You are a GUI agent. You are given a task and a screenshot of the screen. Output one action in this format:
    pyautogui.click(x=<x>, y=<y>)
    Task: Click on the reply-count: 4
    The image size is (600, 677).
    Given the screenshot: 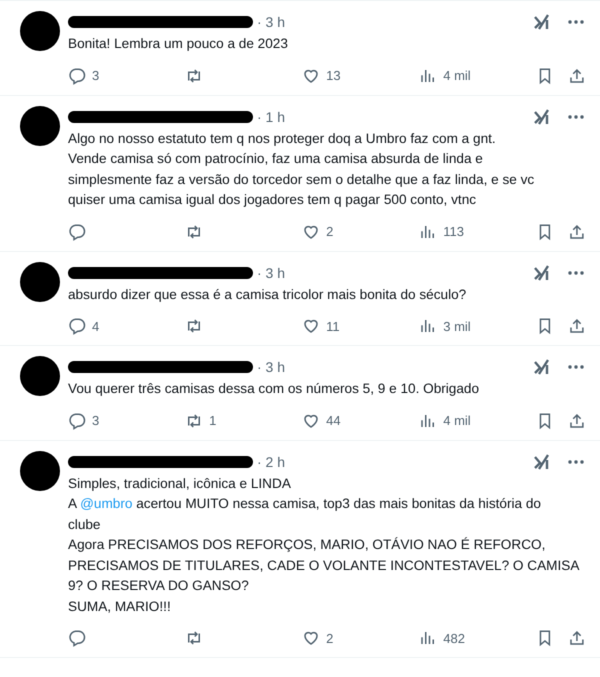 What is the action you would take?
    pyautogui.click(x=96, y=326)
    